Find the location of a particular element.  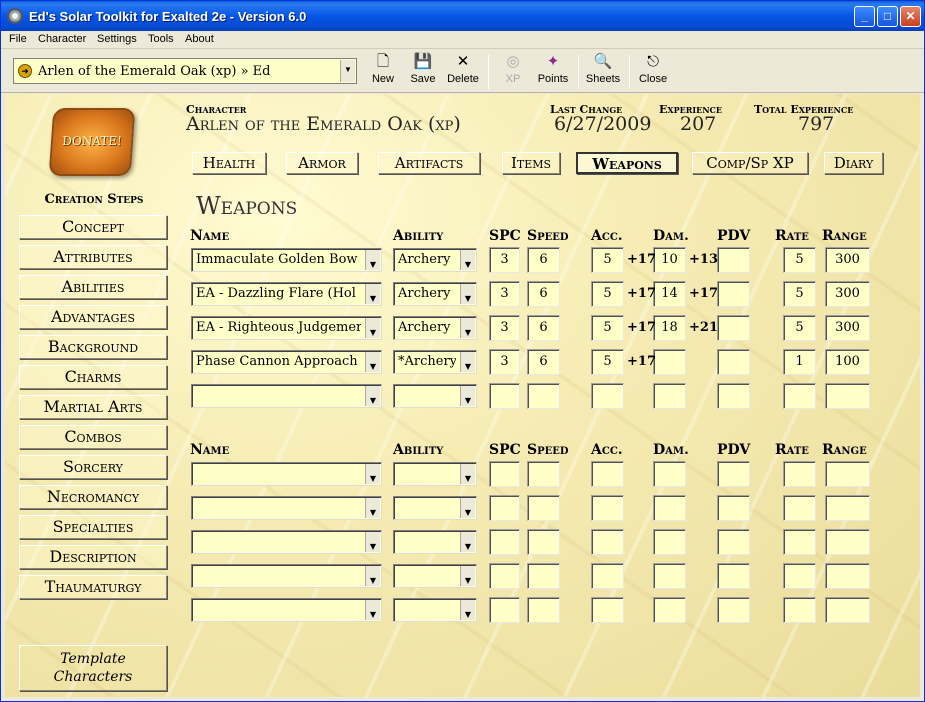

xp-button: ◎ XP is located at coordinates (513, 72).